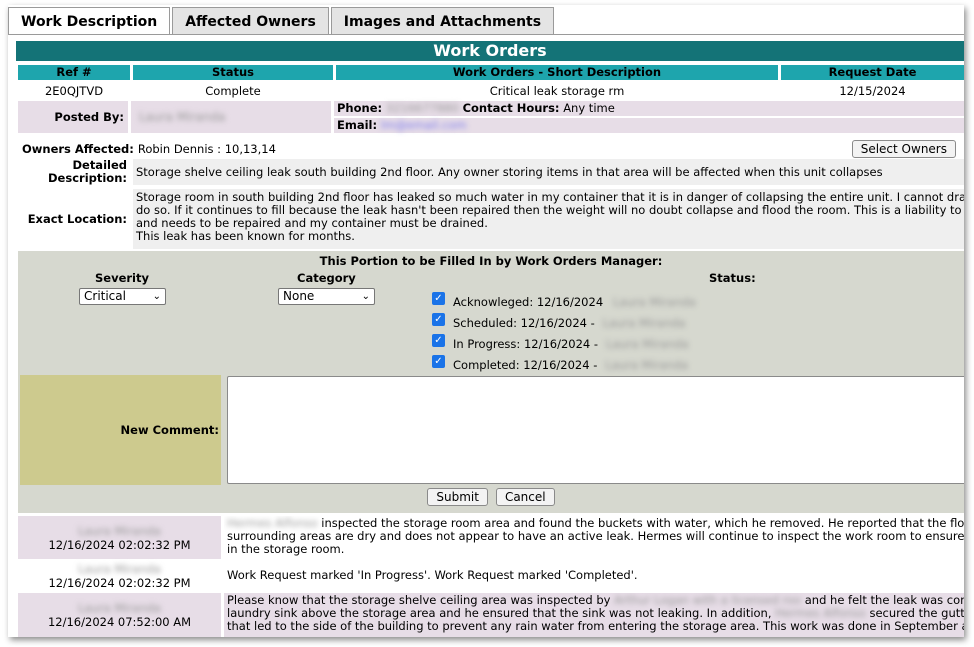 This screenshot has height=647, width=974. What do you see at coordinates (87, 178) in the screenshot?
I see `detailed-label-line2: Description:` at bounding box center [87, 178].